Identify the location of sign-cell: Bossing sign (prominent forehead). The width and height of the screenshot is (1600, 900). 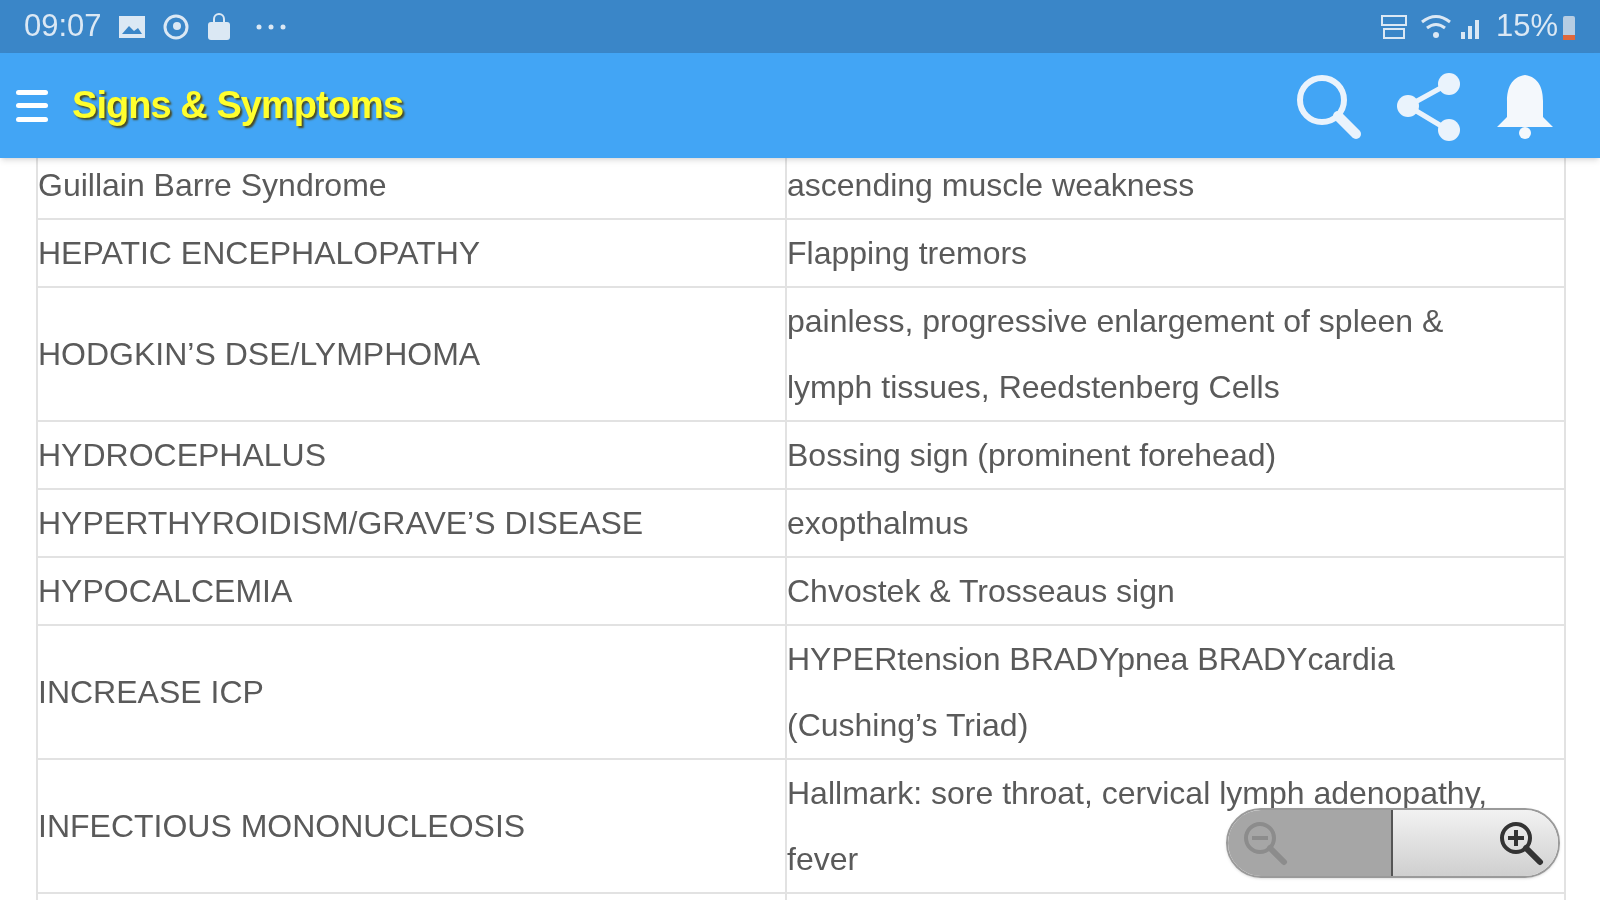
(1175, 455).